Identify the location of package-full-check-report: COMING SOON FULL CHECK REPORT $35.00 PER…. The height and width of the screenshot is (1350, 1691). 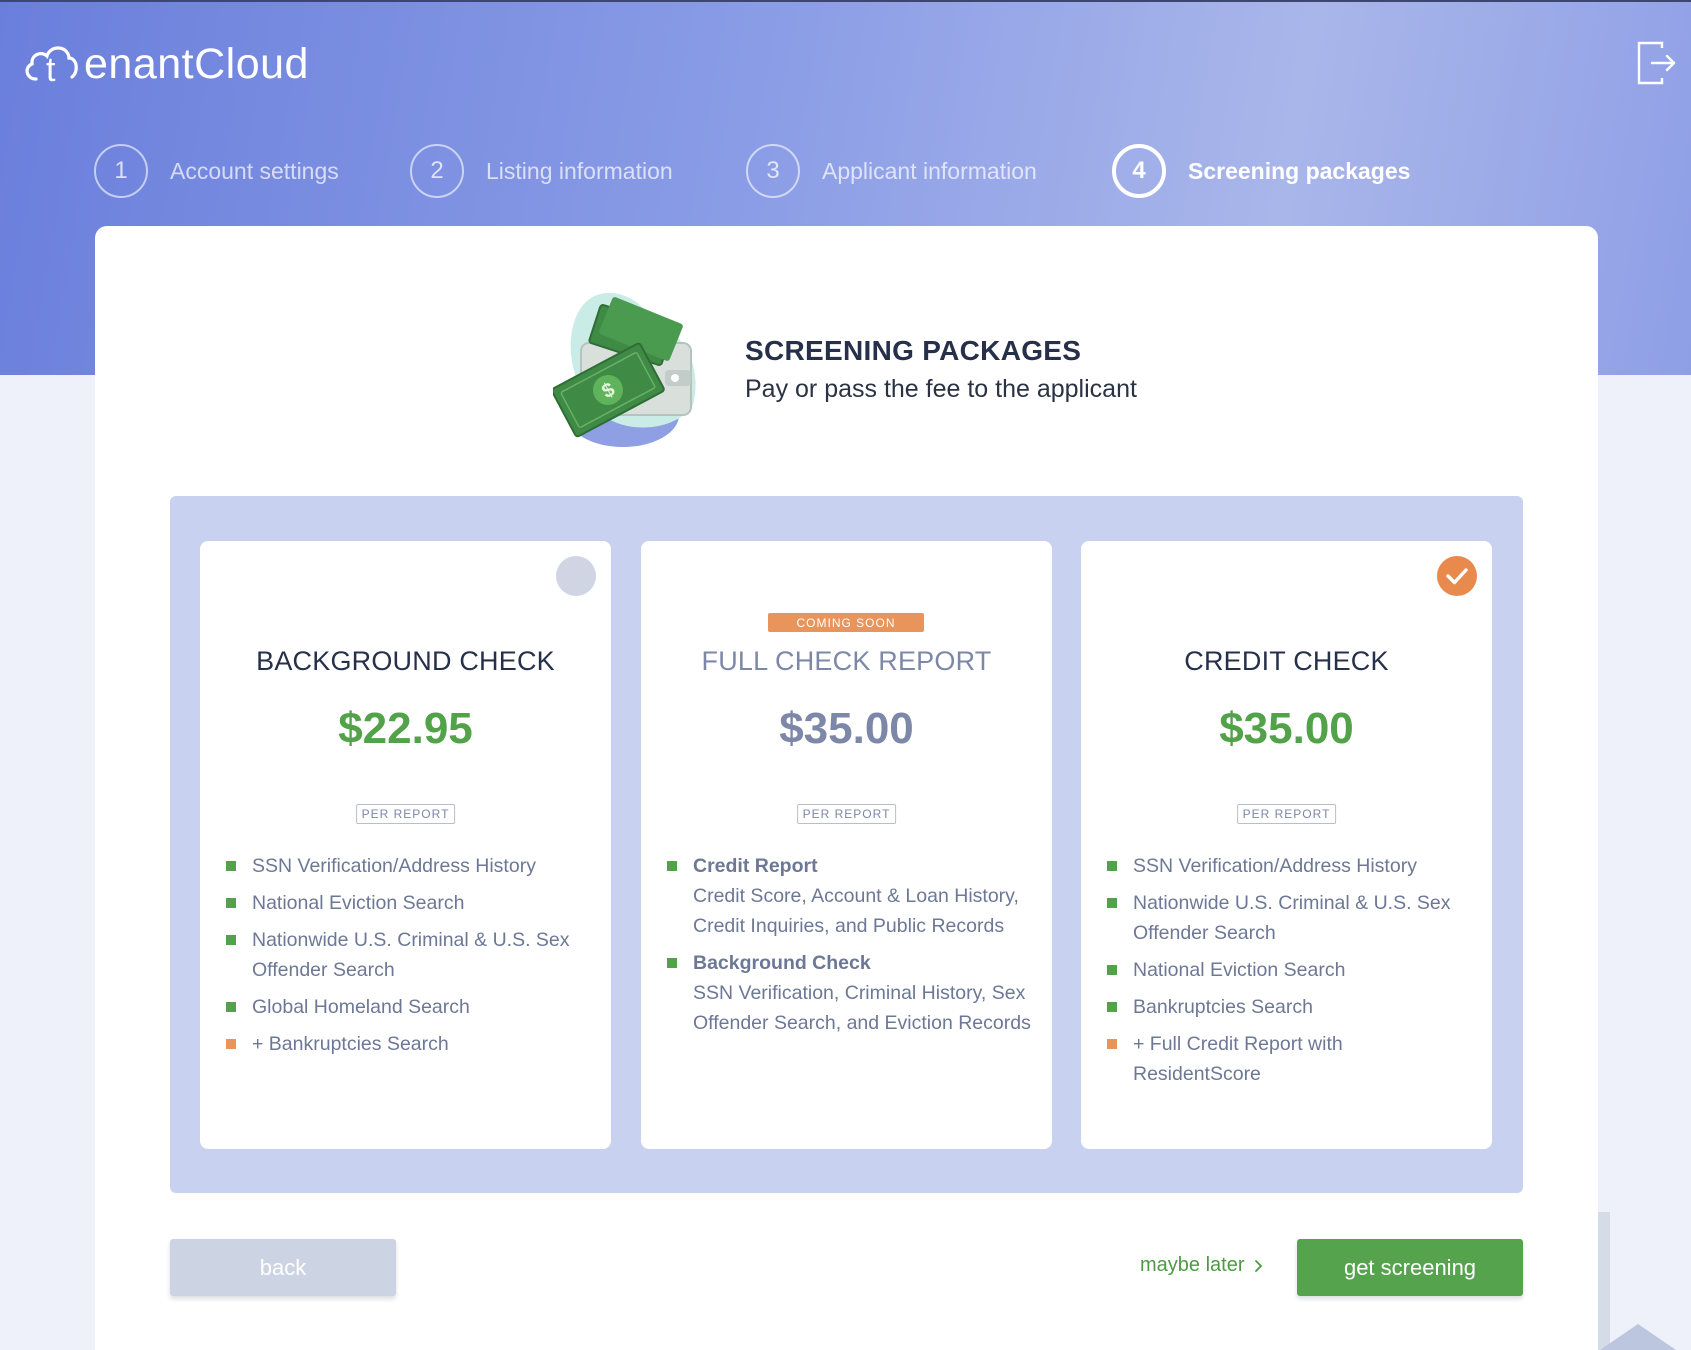
(846, 845).